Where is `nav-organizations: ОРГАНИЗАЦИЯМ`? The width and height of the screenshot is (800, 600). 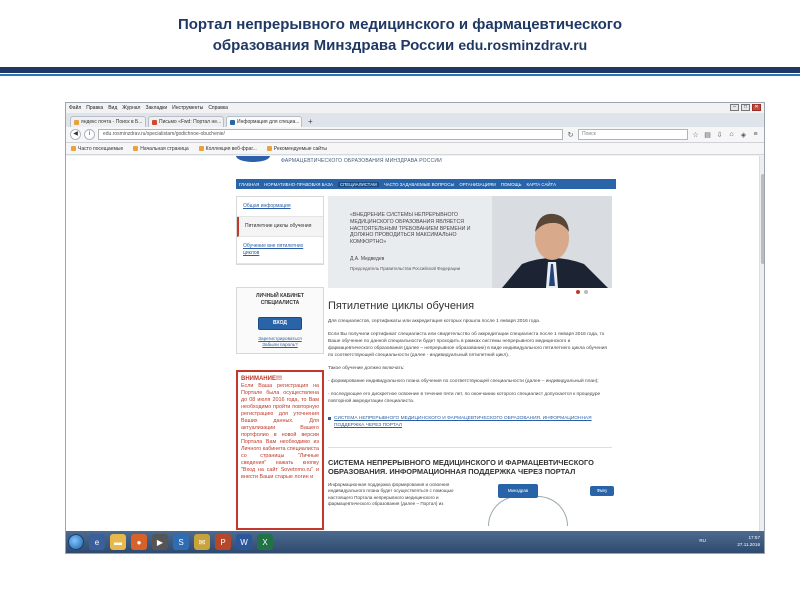
nav-organizations: ОРГАНИЗАЦИЯМ is located at coordinates (477, 184).